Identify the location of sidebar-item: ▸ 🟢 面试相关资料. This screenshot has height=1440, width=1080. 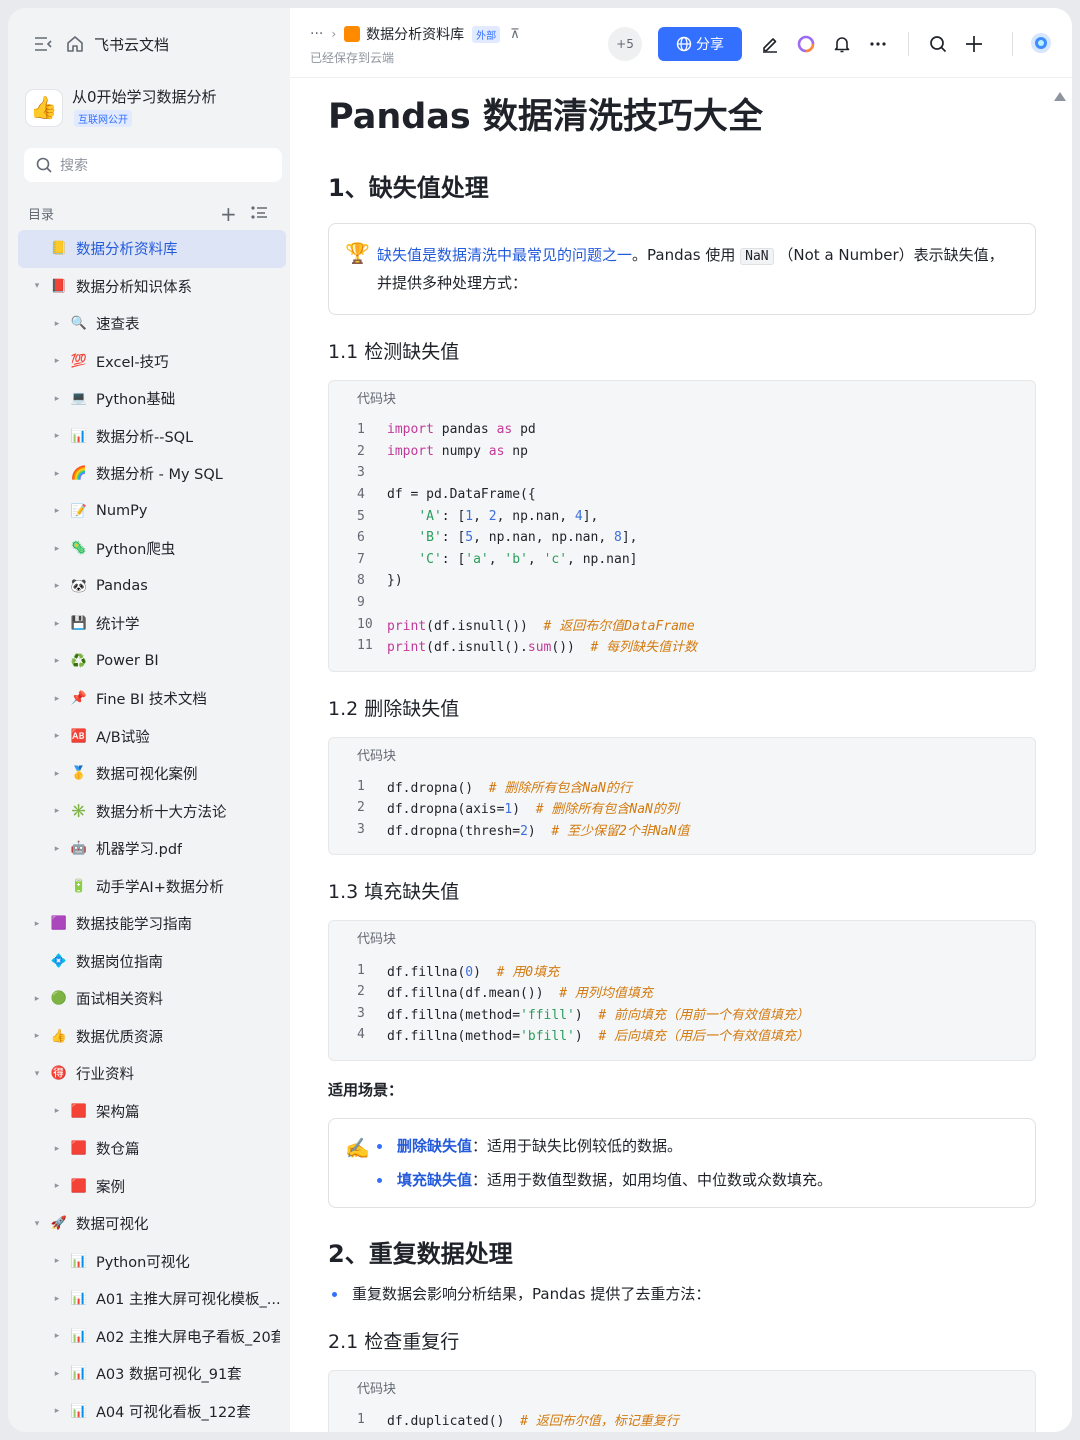
(152, 999).